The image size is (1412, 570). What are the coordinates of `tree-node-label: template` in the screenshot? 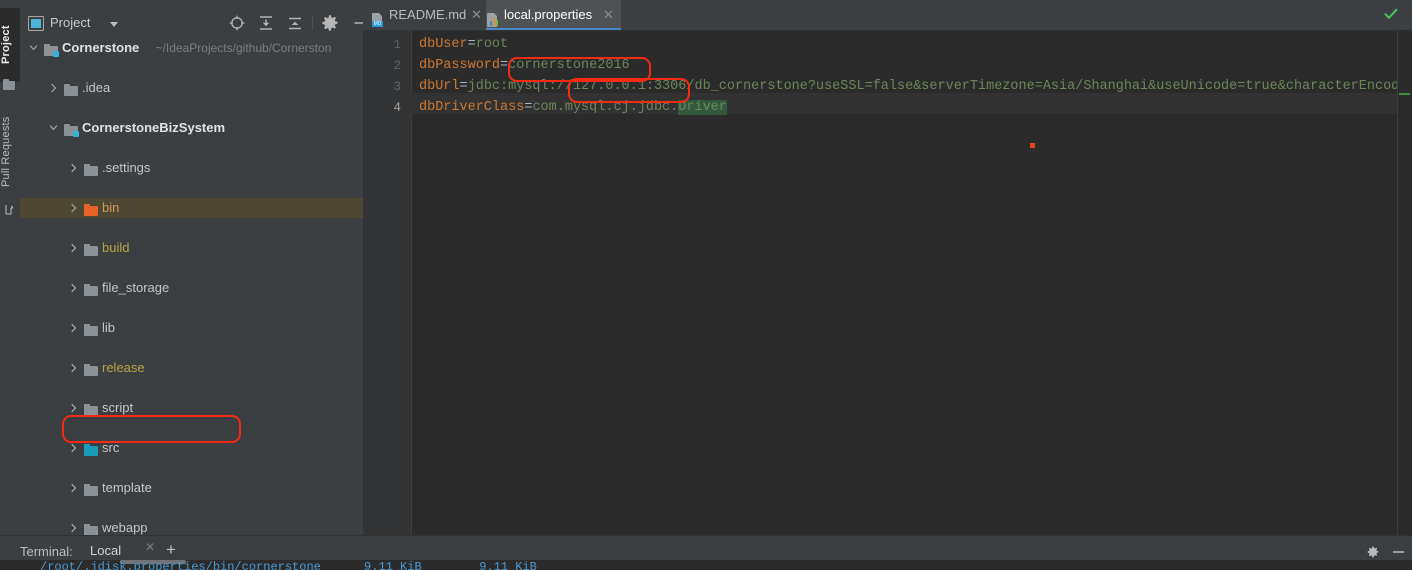 It's located at (127, 487).